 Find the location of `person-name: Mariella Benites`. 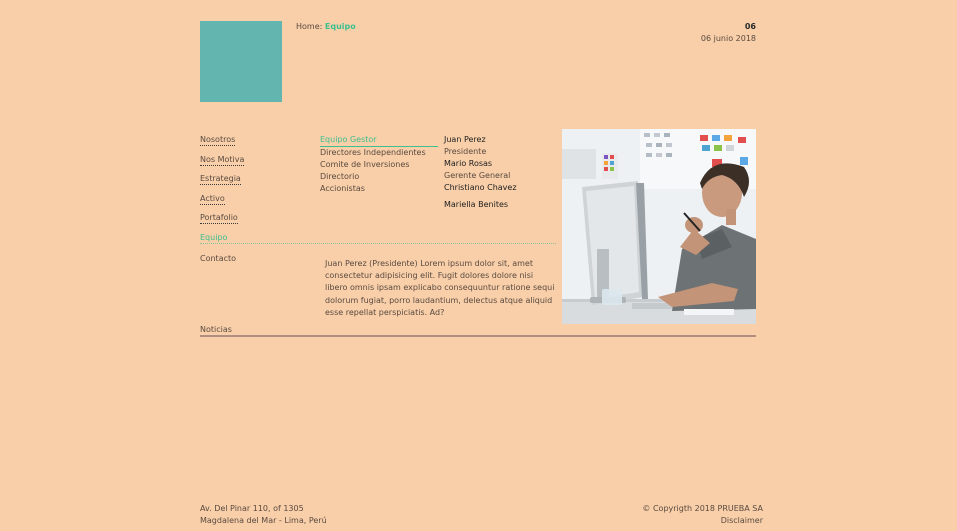

person-name: Mariella Benites is located at coordinates (476, 204).